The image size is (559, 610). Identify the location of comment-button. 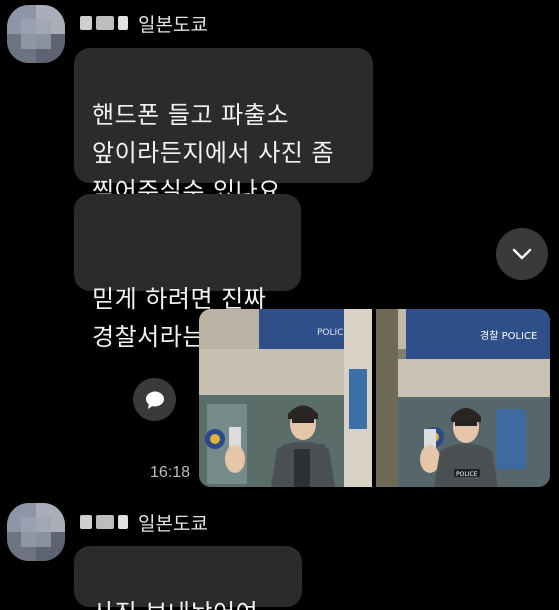
(154, 399).